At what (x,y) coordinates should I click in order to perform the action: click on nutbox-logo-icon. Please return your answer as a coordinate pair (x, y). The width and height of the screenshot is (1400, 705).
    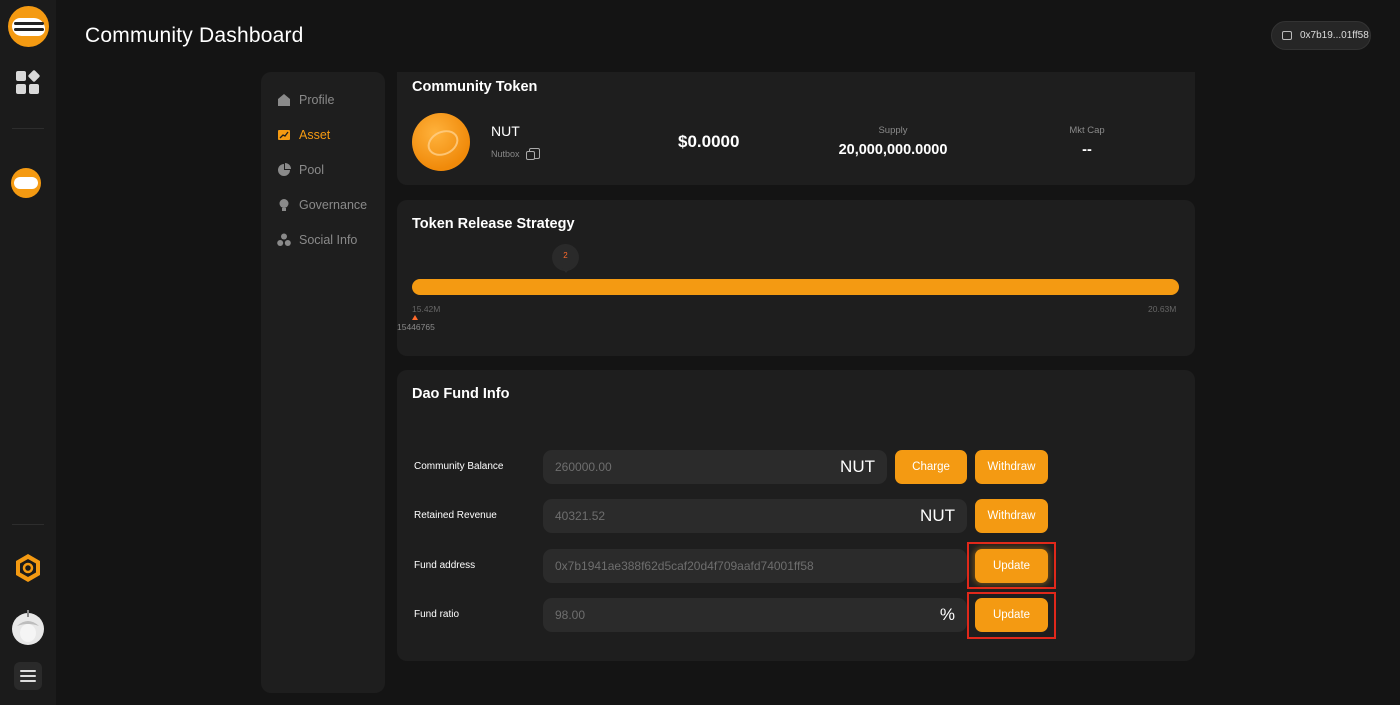
    Looking at the image, I should click on (28, 26).